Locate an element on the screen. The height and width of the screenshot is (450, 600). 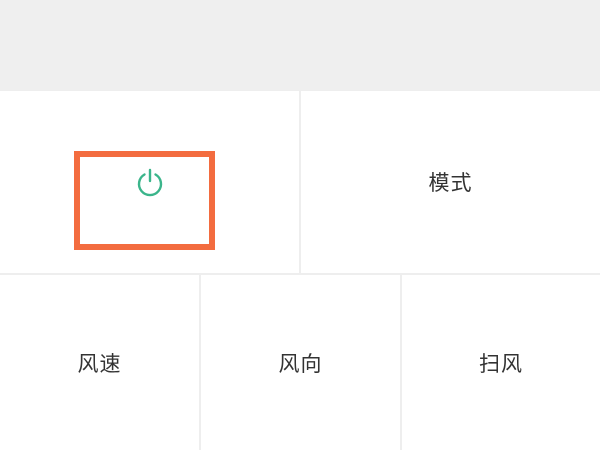
power-icon is located at coordinates (150, 182).